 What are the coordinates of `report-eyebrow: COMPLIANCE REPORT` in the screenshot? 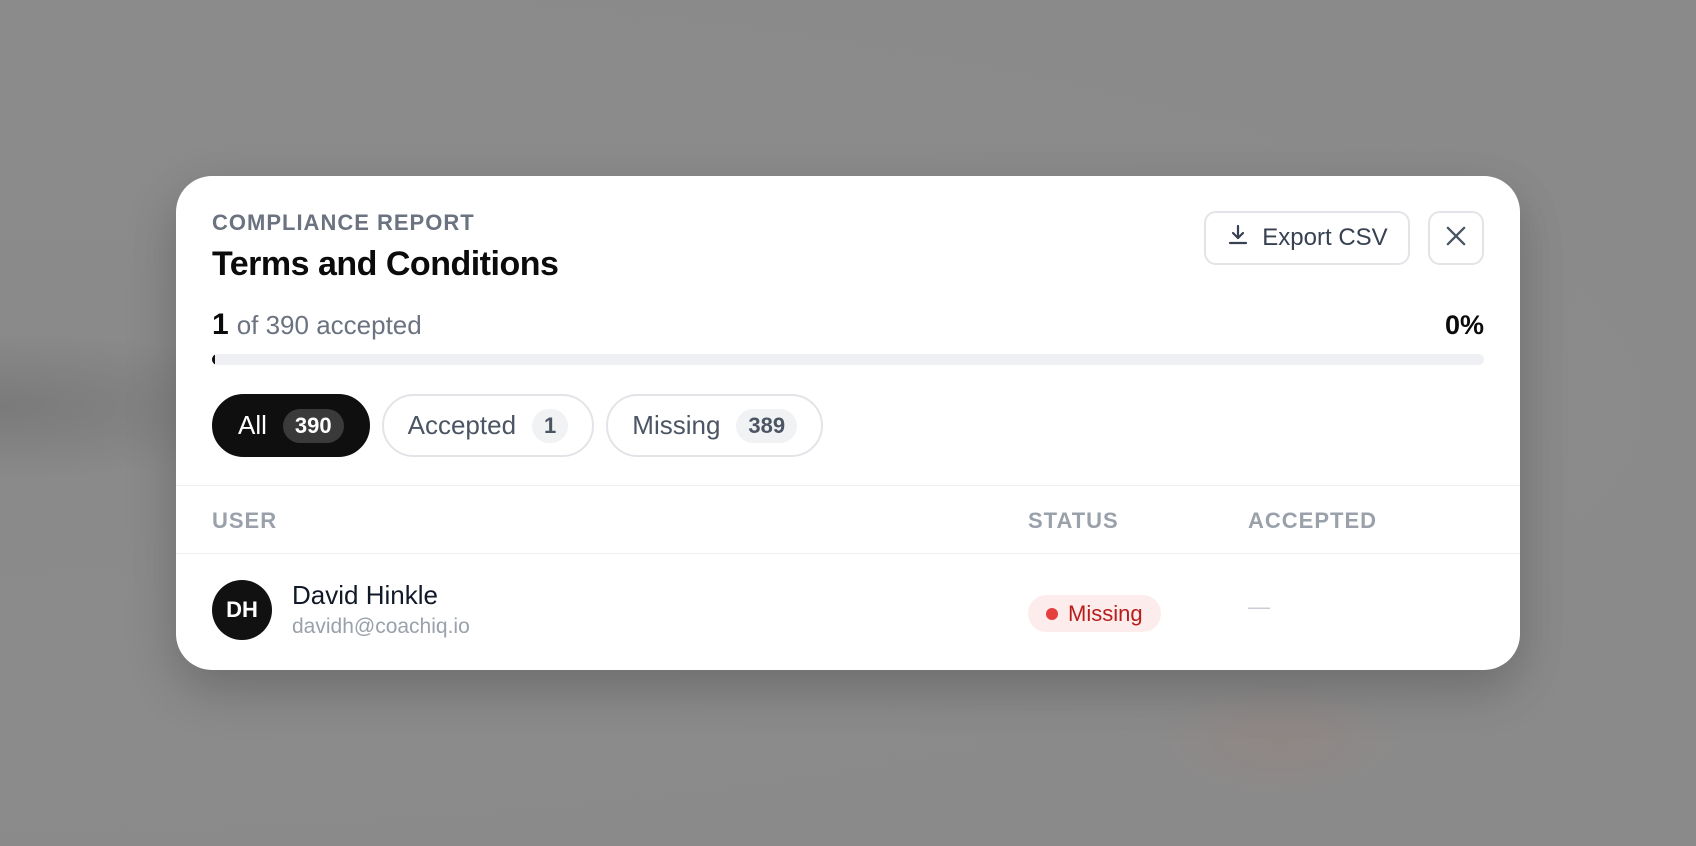 It's located at (343, 222).